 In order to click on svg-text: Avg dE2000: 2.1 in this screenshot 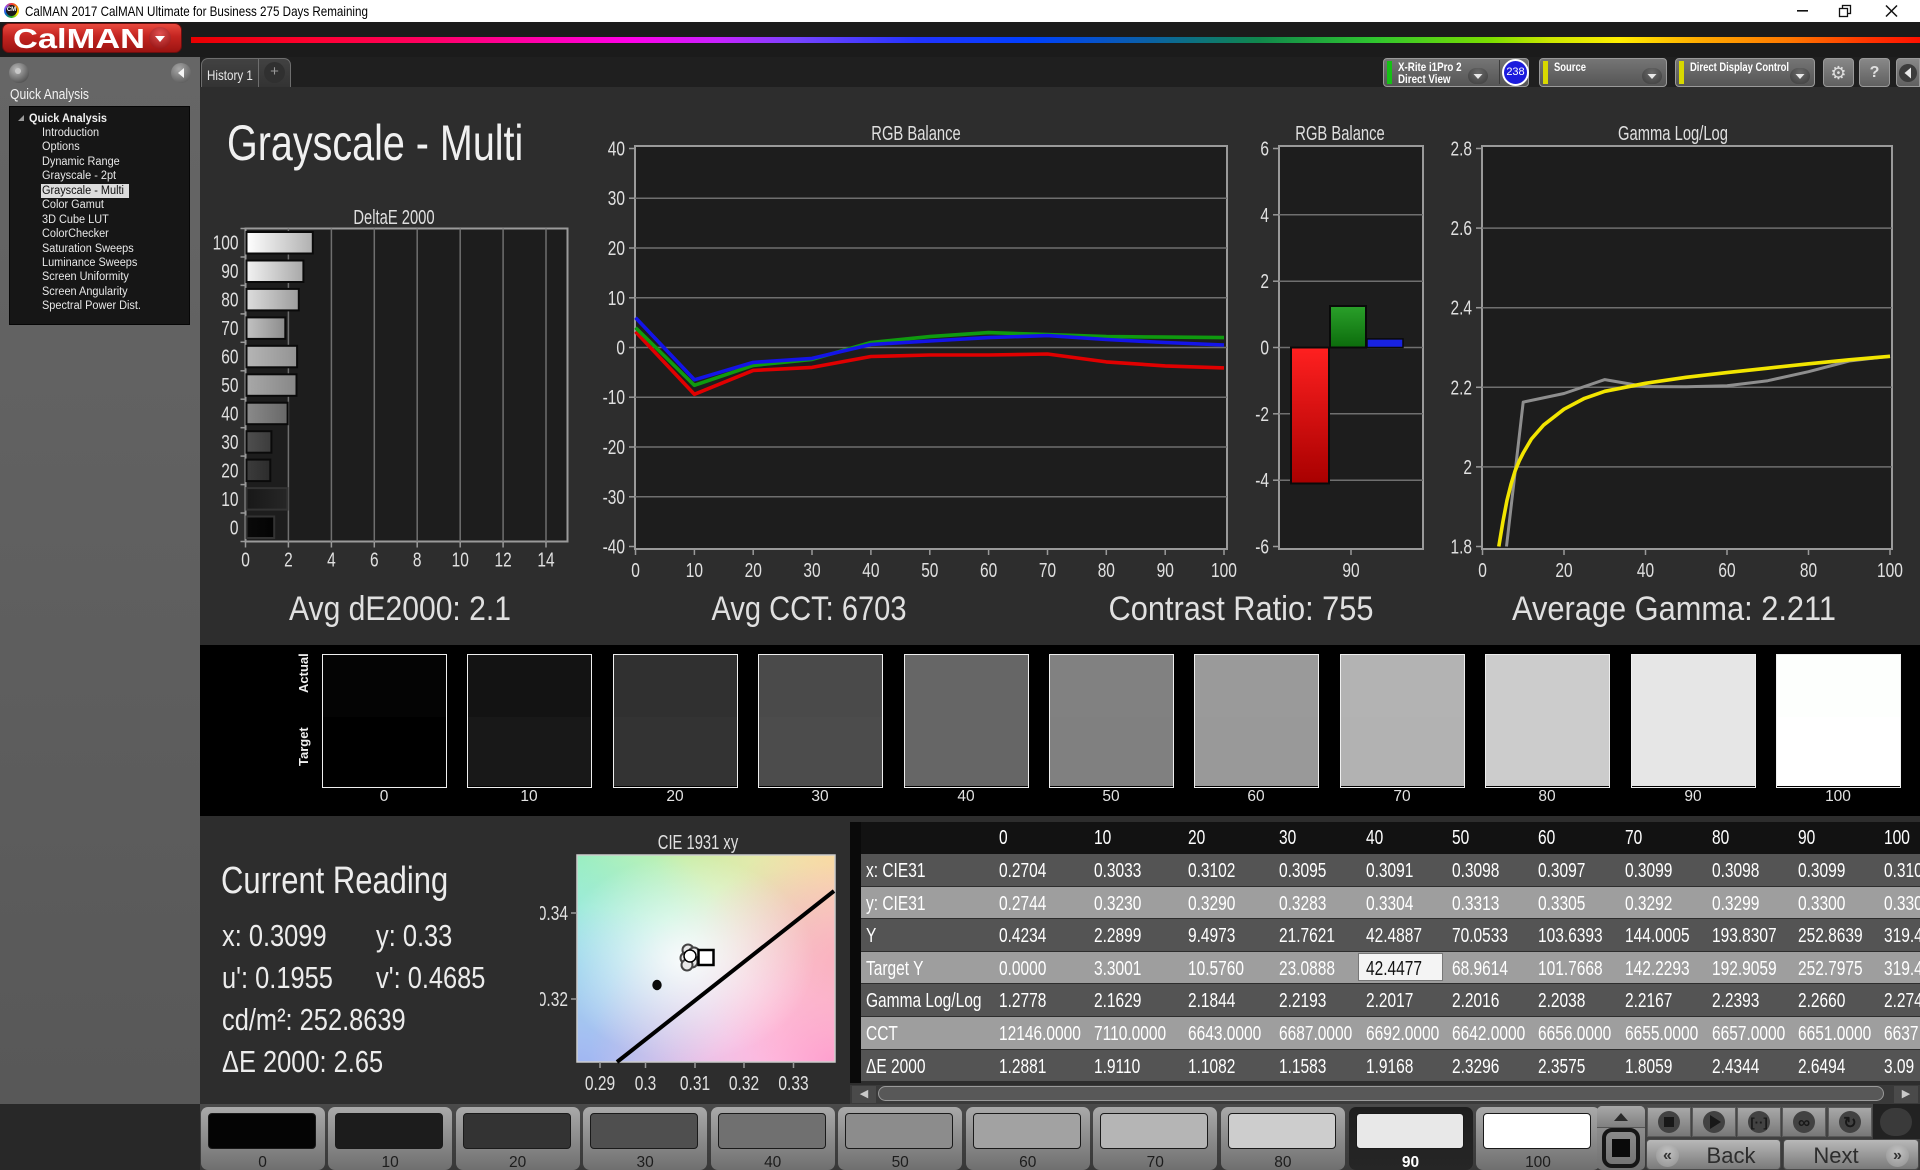, I will do `click(400, 609)`.